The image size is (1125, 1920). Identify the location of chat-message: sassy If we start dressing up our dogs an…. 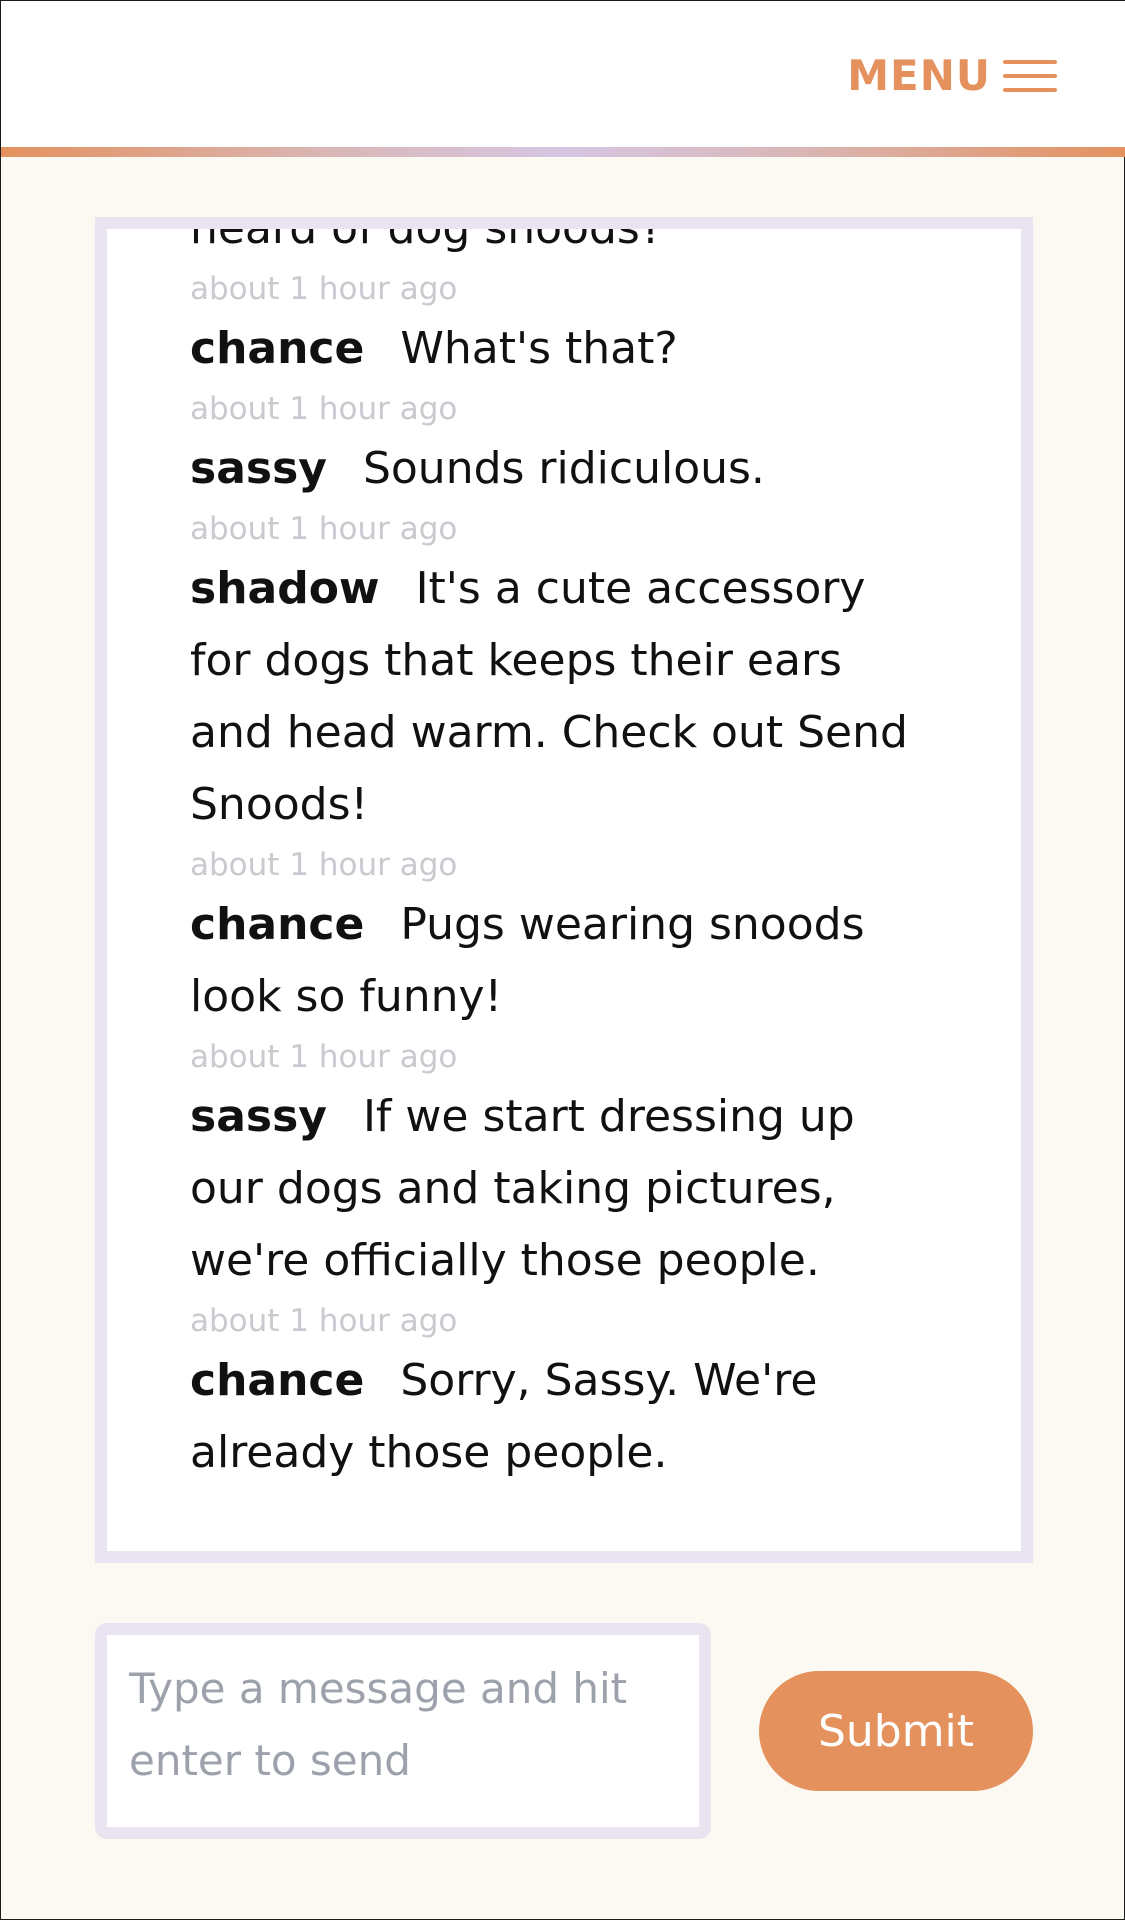
(560, 1213).